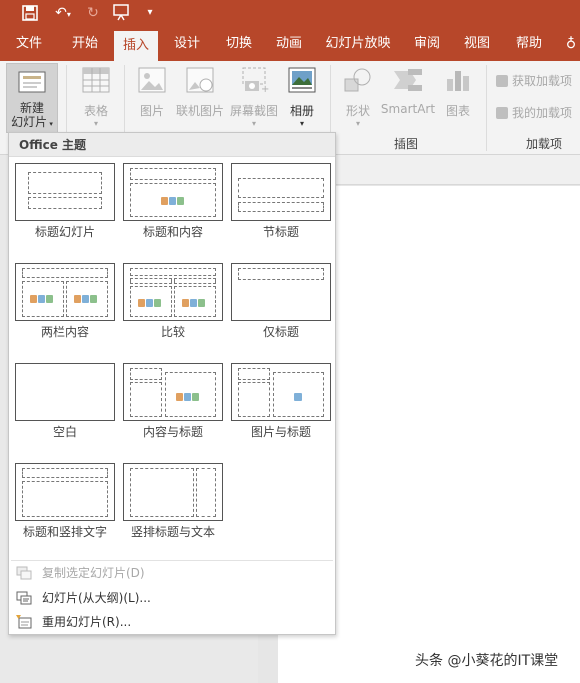 The width and height of the screenshot is (580, 683). Describe the element at coordinates (63, 13) in the screenshot. I see `undo-icon: ↶▾` at that location.